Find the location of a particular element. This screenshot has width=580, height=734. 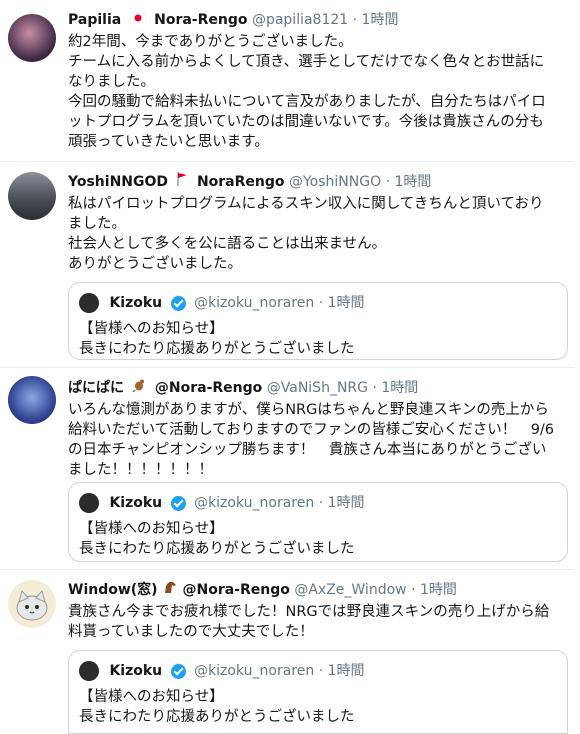

user-handle: @YoshiNNGO is located at coordinates (335, 182).